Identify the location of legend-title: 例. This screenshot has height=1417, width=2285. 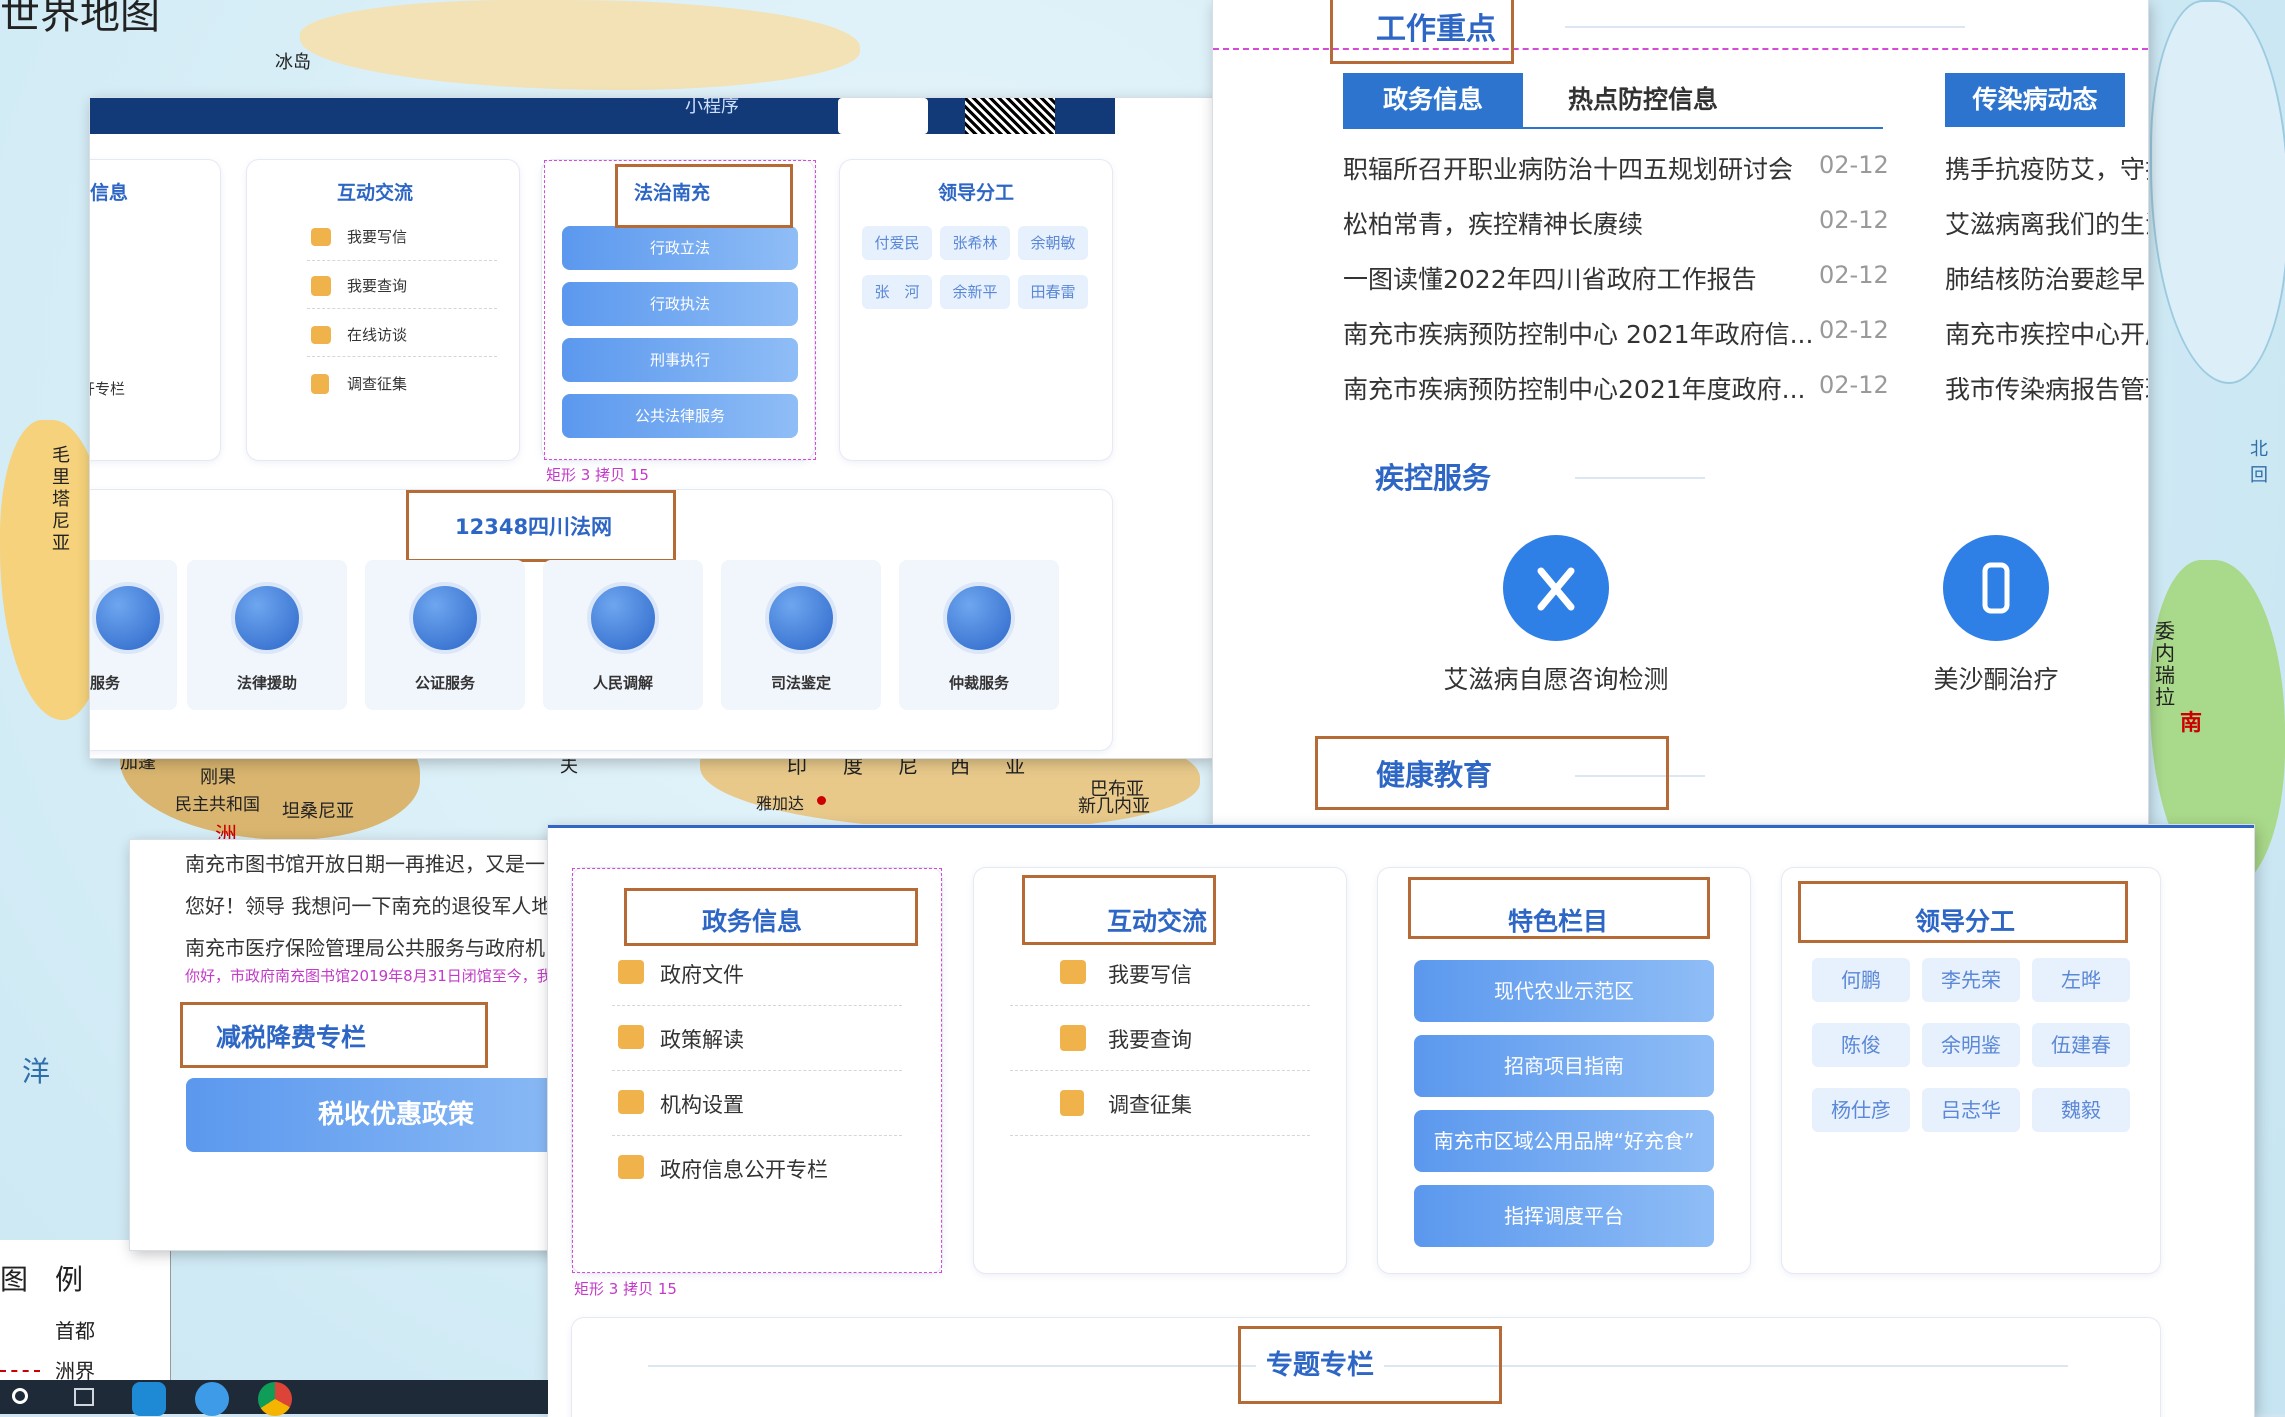
(69, 1279).